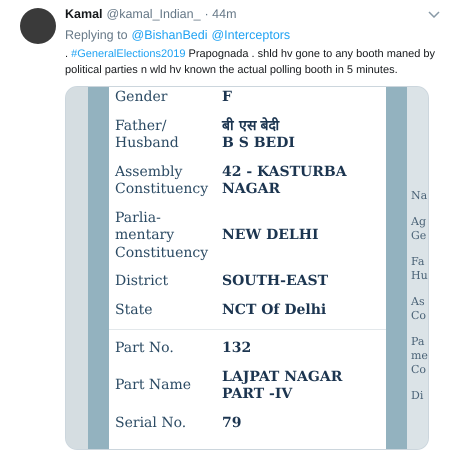 The width and height of the screenshot is (450, 450). I want to click on mention-link: @BishanBedi, so click(170, 35).